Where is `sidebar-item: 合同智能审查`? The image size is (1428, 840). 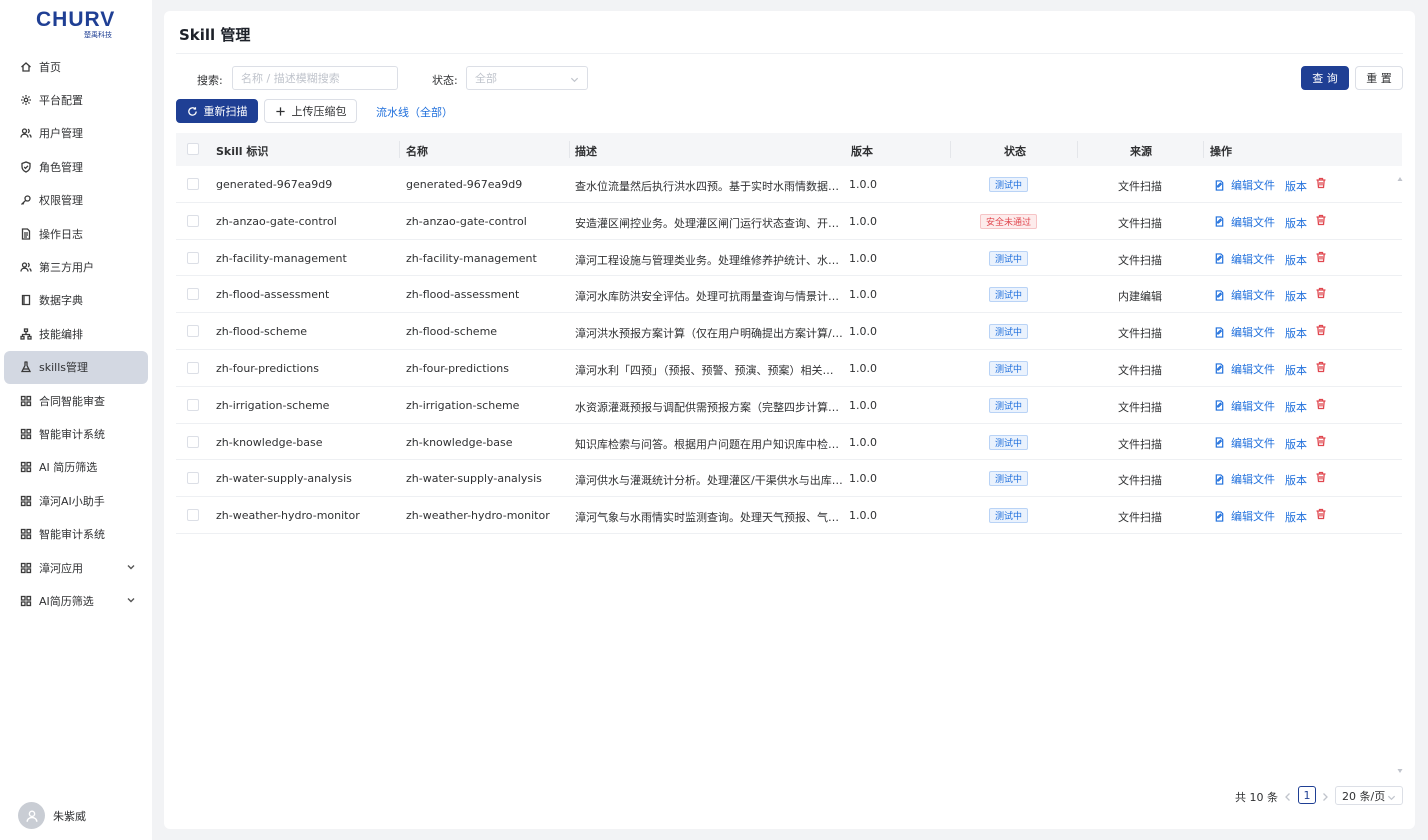
sidebar-item: 合同智能审查 is located at coordinates (76, 400).